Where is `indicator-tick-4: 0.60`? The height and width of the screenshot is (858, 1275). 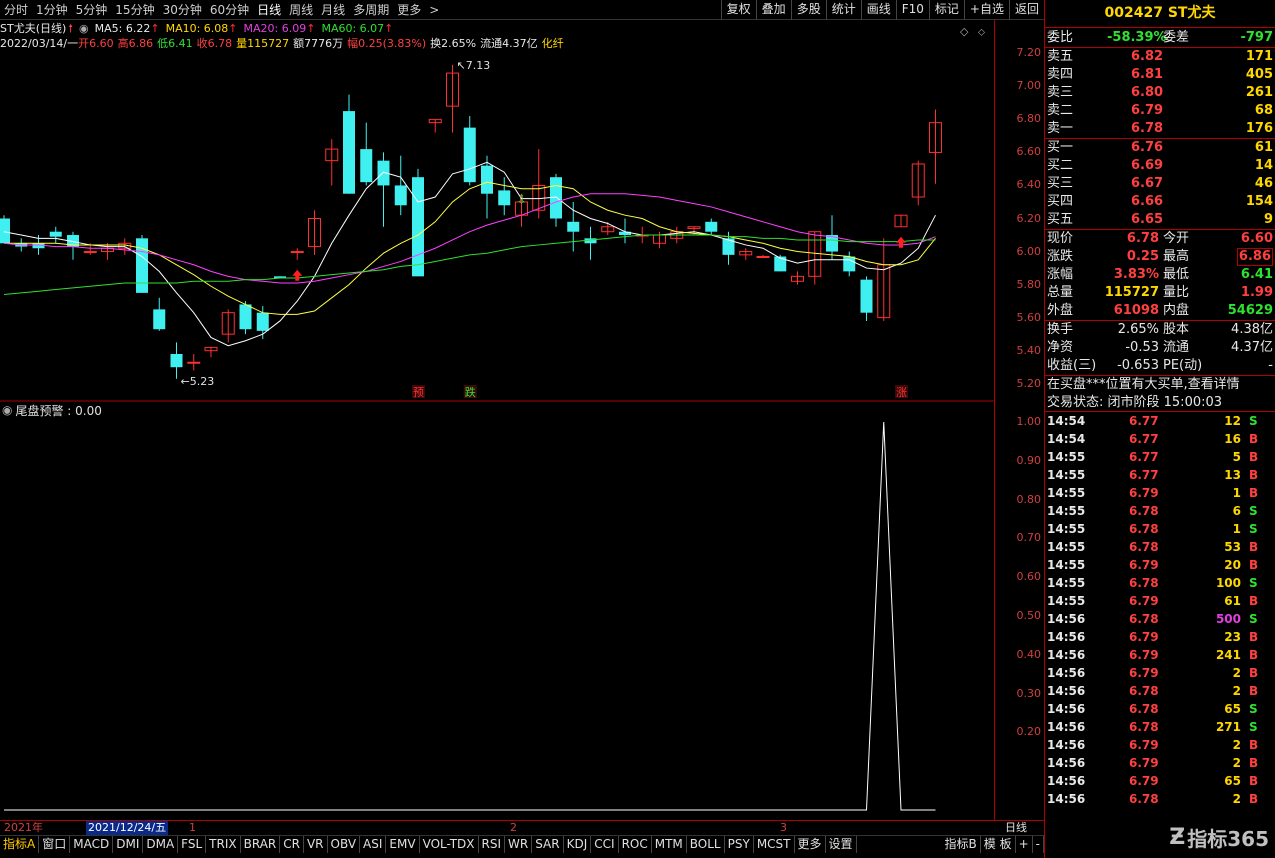
indicator-tick-4: 0.60 is located at coordinates (1029, 577).